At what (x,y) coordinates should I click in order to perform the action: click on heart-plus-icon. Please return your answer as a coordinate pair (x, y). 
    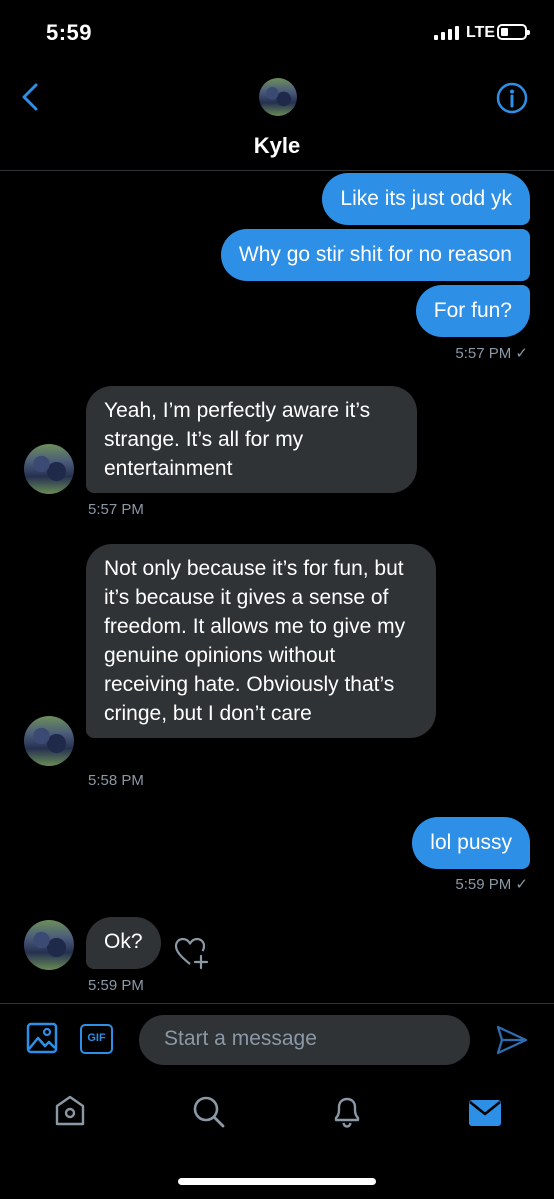
    Looking at the image, I should click on (192, 953).